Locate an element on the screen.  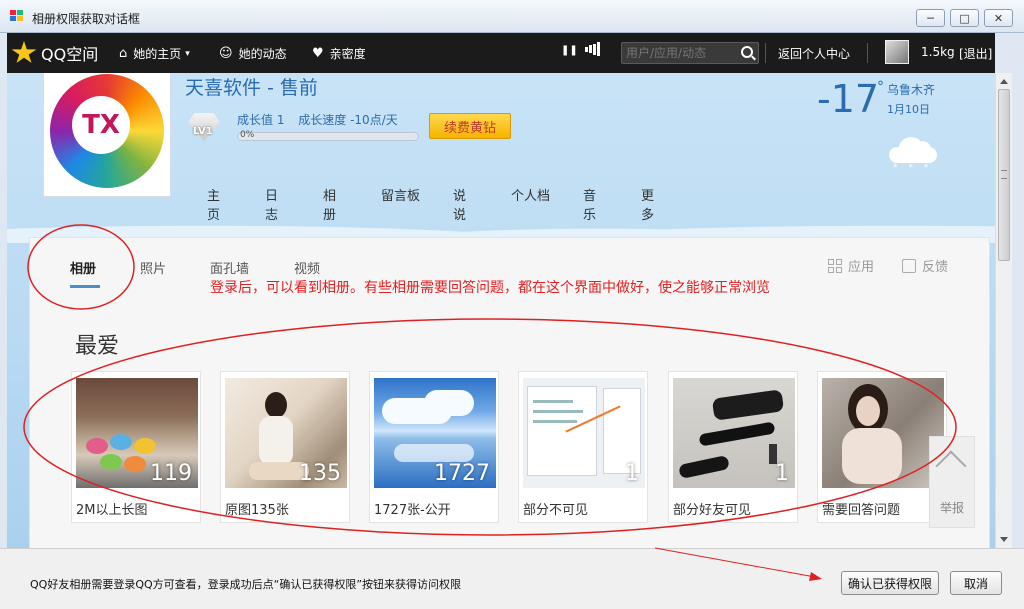
cancel-button: 取消 is located at coordinates (976, 583).